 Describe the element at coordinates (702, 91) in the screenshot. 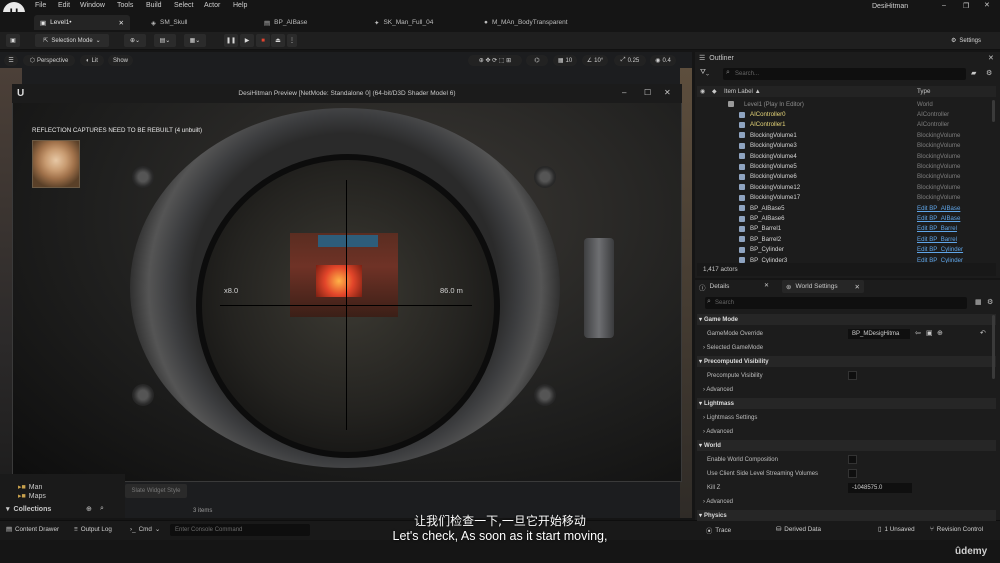

I see `visibility-eye-icon: ◉` at that location.